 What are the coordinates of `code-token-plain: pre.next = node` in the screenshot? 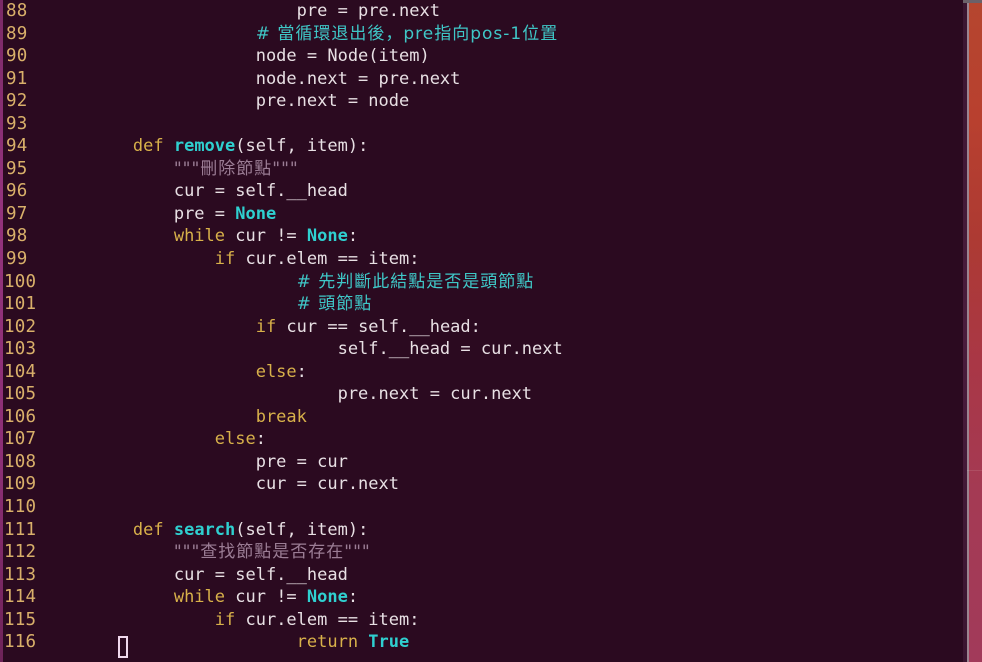 It's located at (332, 101).